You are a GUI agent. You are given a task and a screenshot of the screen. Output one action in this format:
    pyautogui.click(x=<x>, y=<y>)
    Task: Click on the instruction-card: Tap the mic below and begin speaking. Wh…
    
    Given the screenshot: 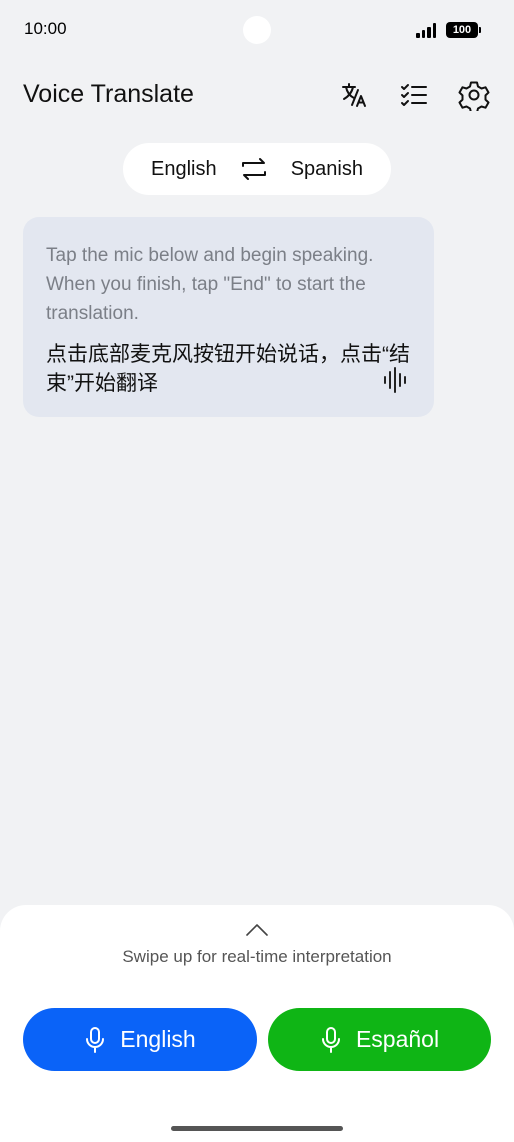 What is the action you would take?
    pyautogui.click(x=228, y=317)
    